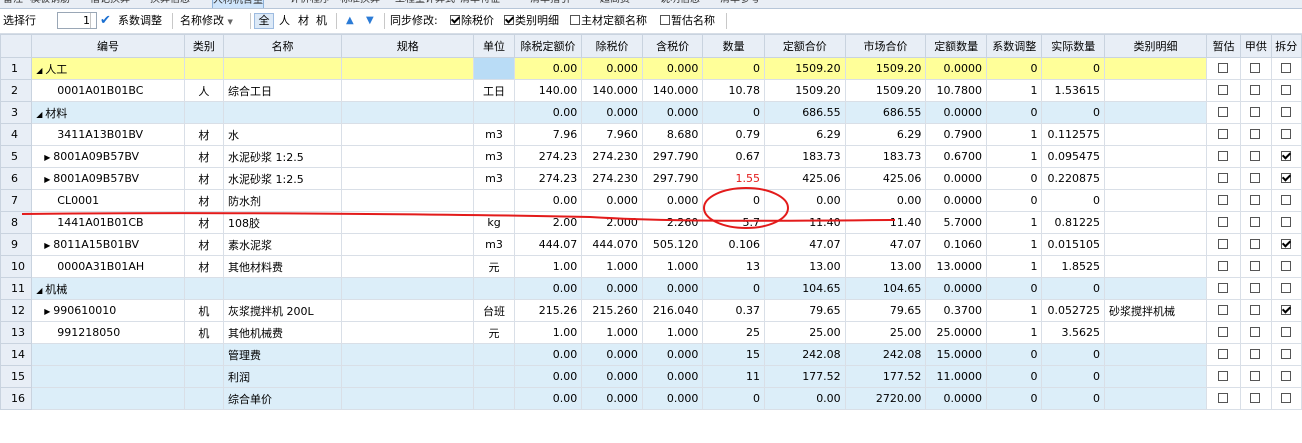 Image resolution: width=1302 pixels, height=443 pixels. What do you see at coordinates (804, 112) in the screenshot?
I see `cell-t1: 686.55` at bounding box center [804, 112].